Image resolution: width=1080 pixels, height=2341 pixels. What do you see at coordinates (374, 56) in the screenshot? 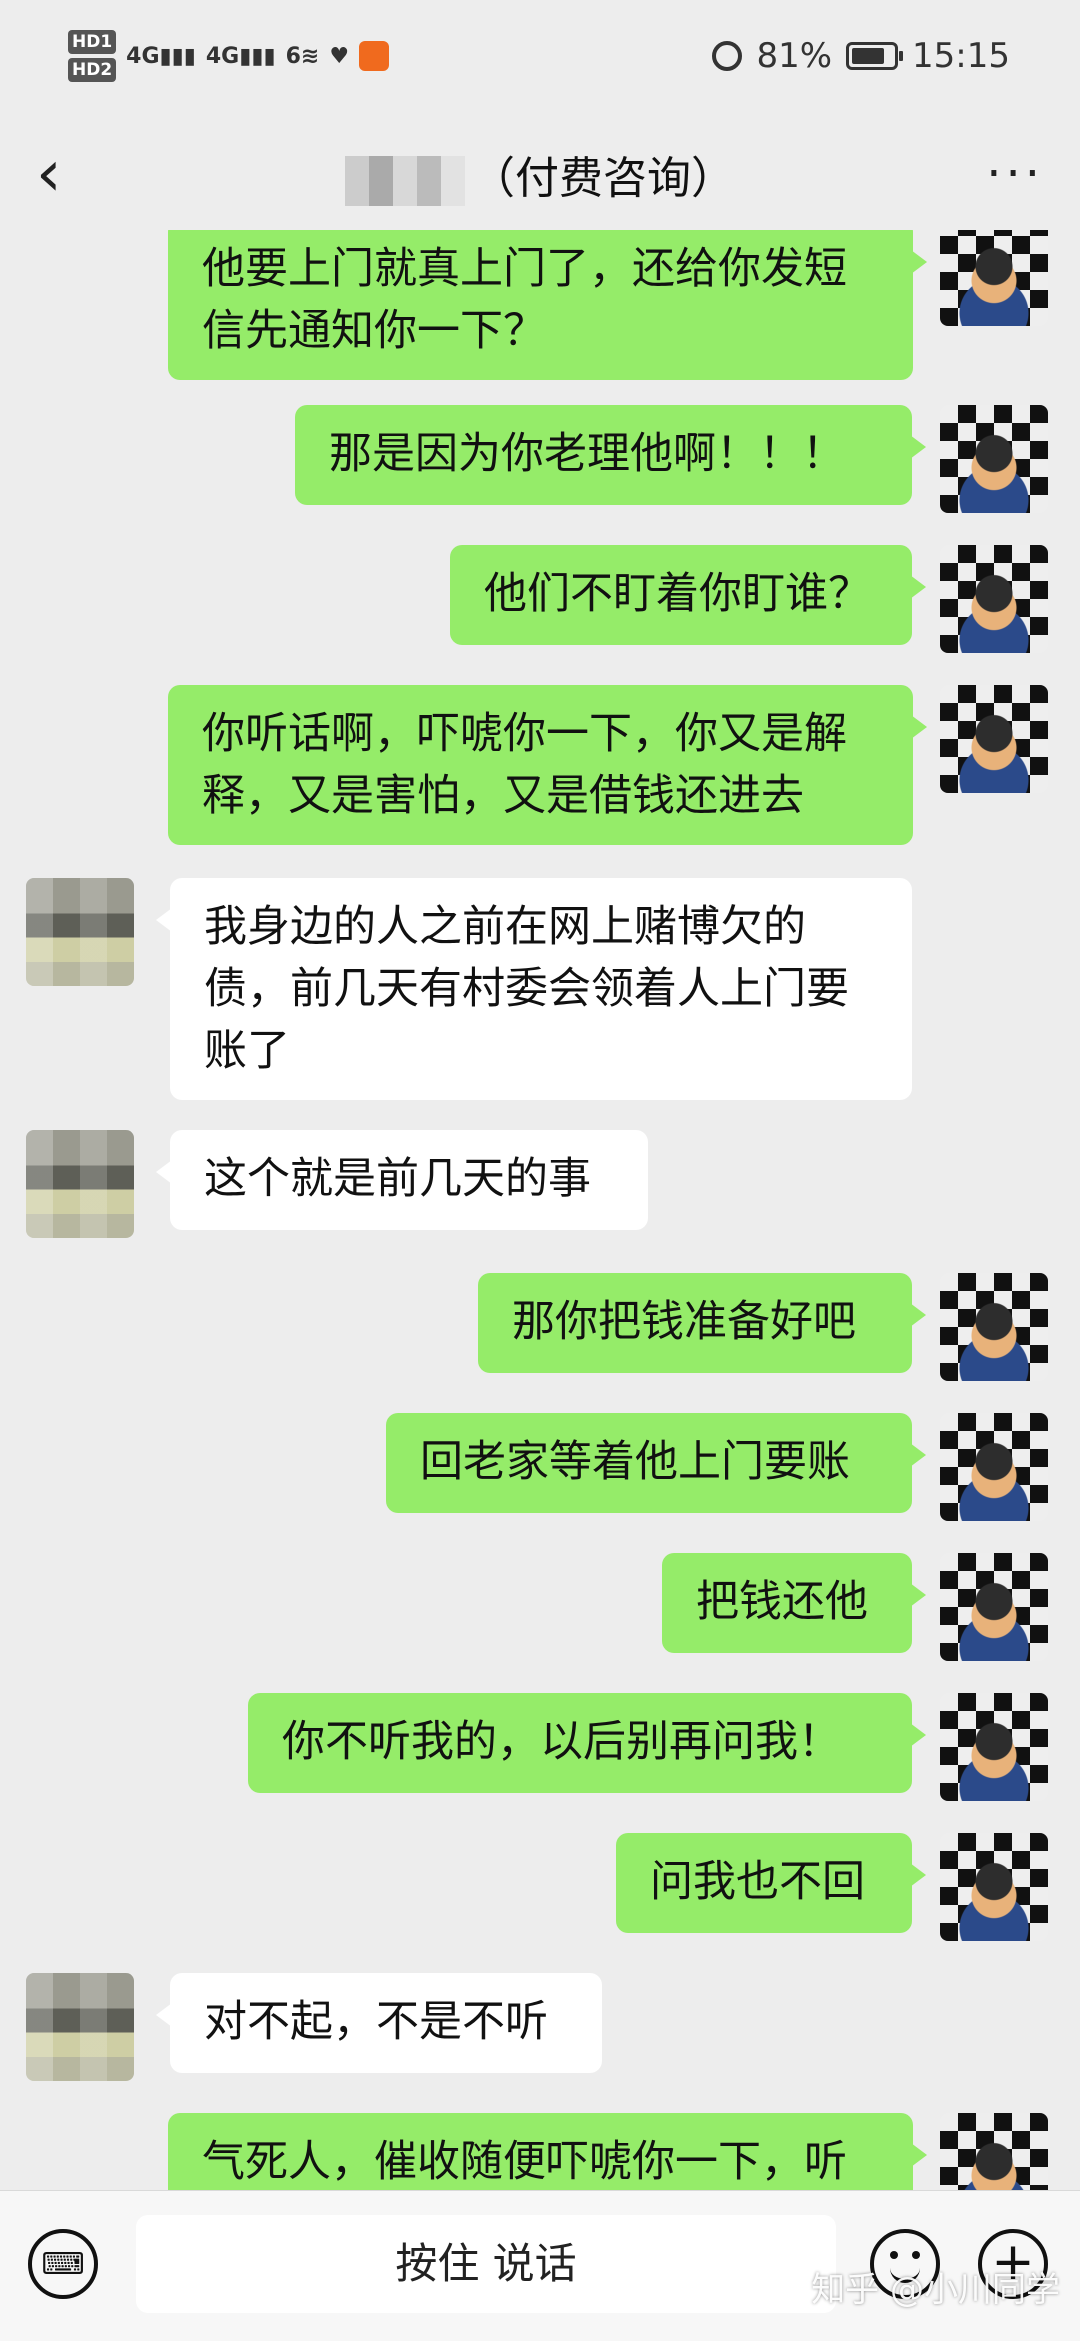
I see `app-notification-icon` at bounding box center [374, 56].